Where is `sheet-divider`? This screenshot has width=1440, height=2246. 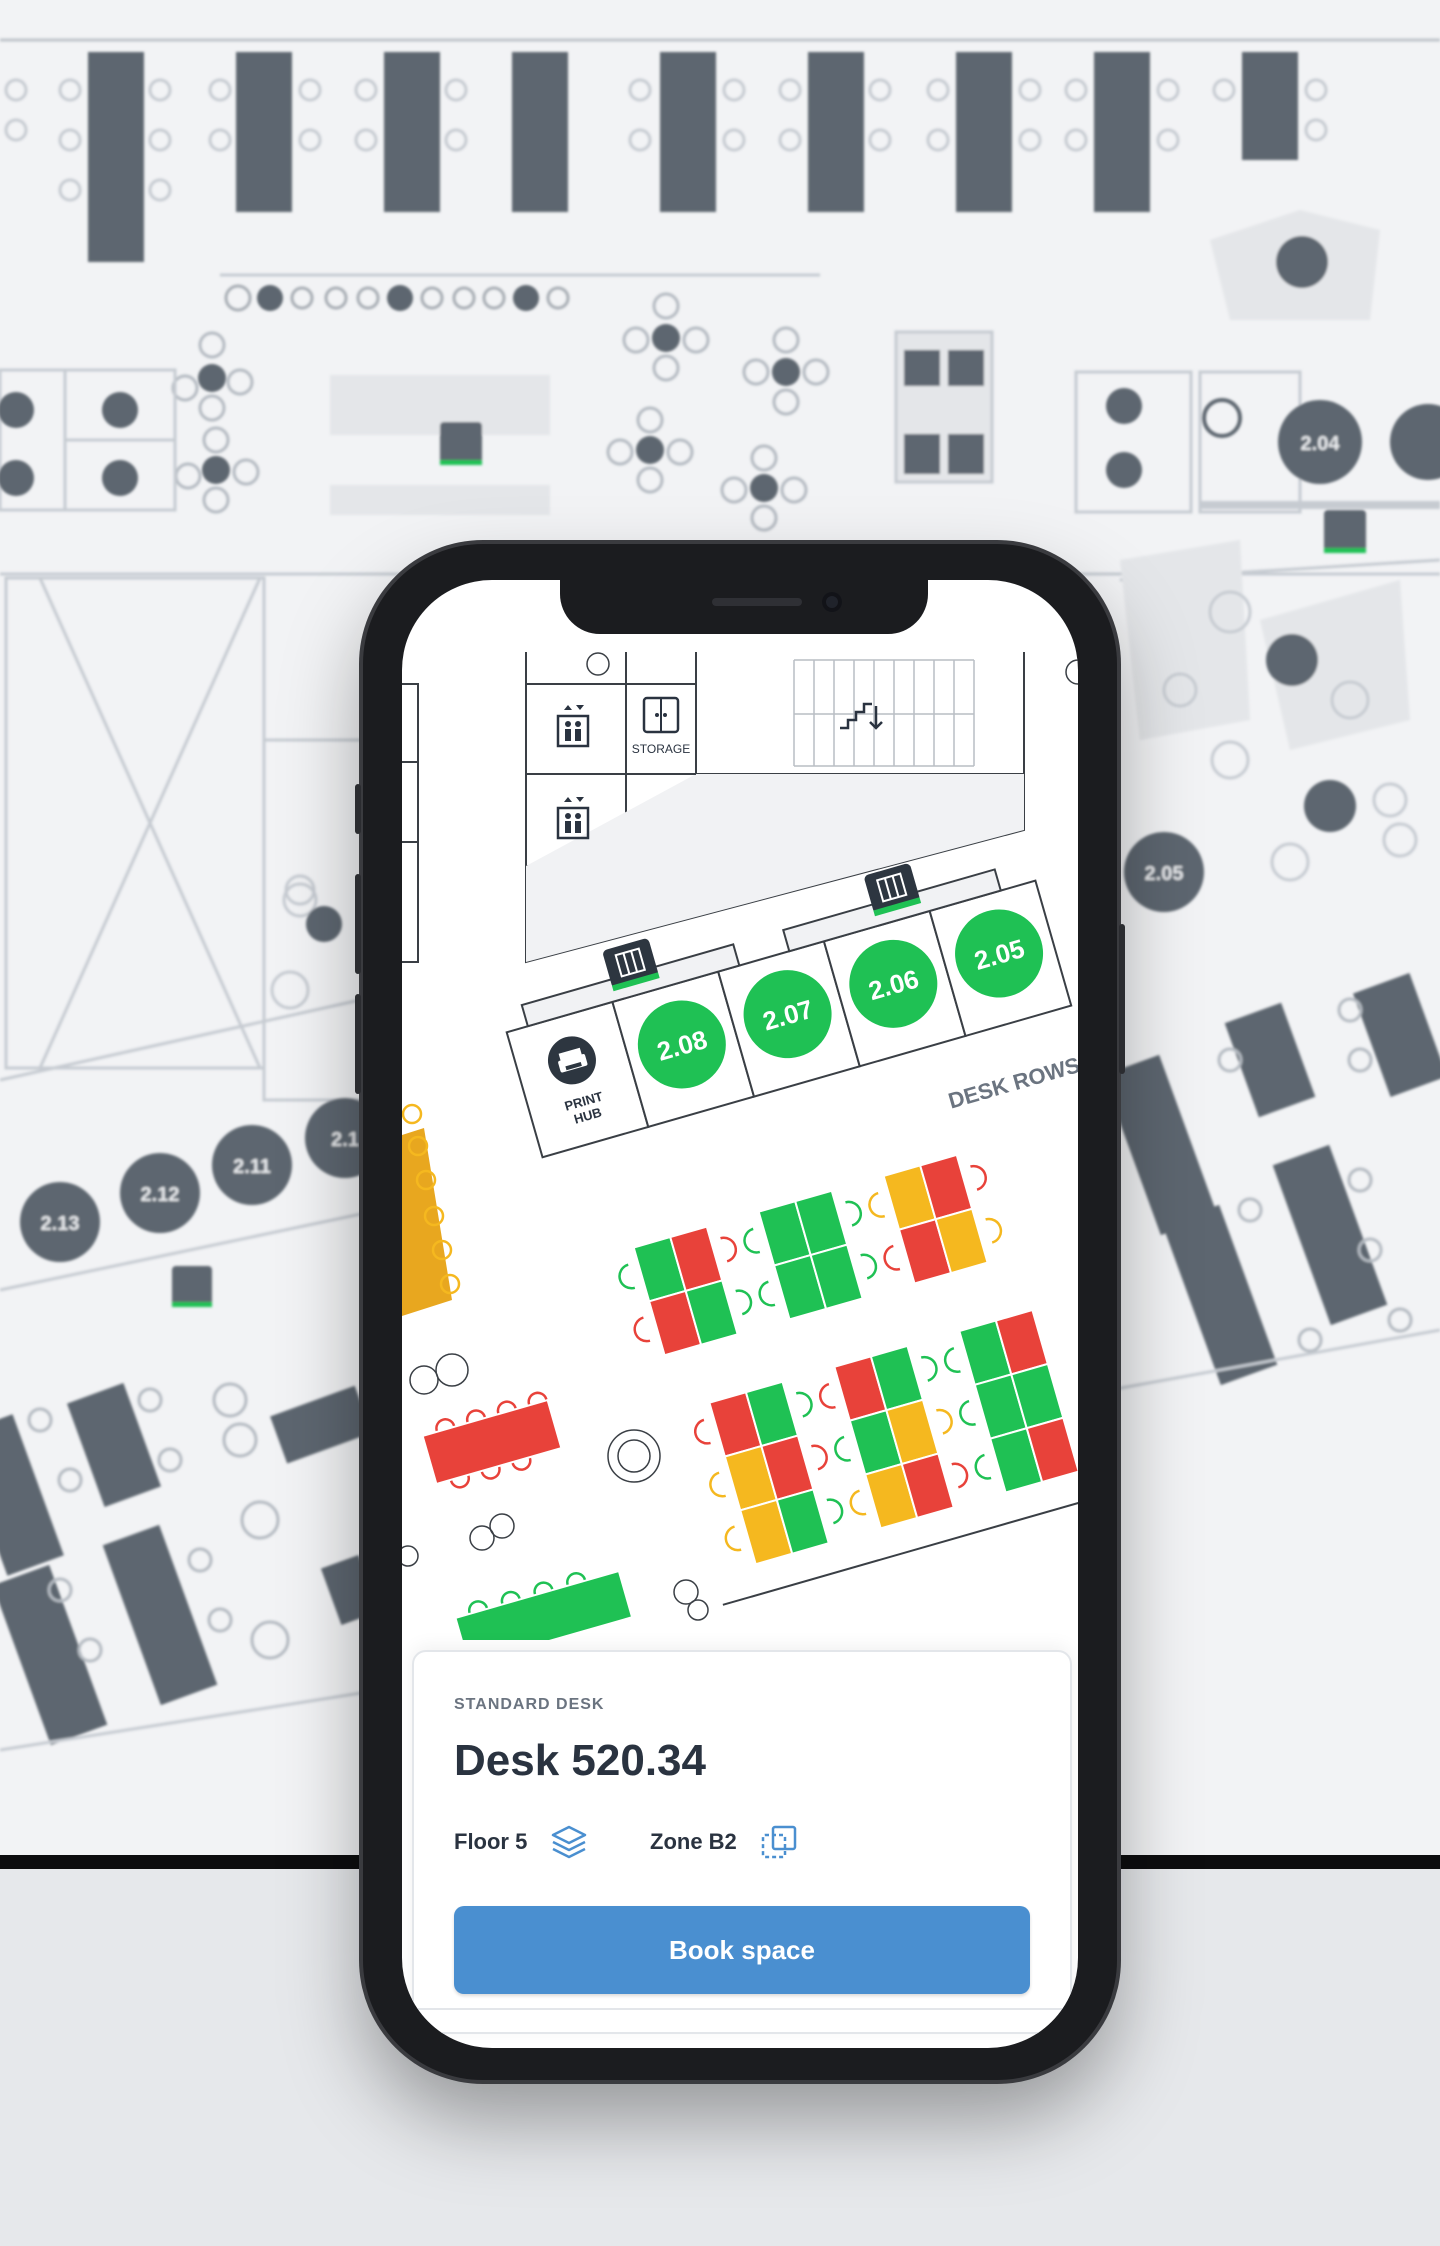
sheet-divider is located at coordinates (740, 2009).